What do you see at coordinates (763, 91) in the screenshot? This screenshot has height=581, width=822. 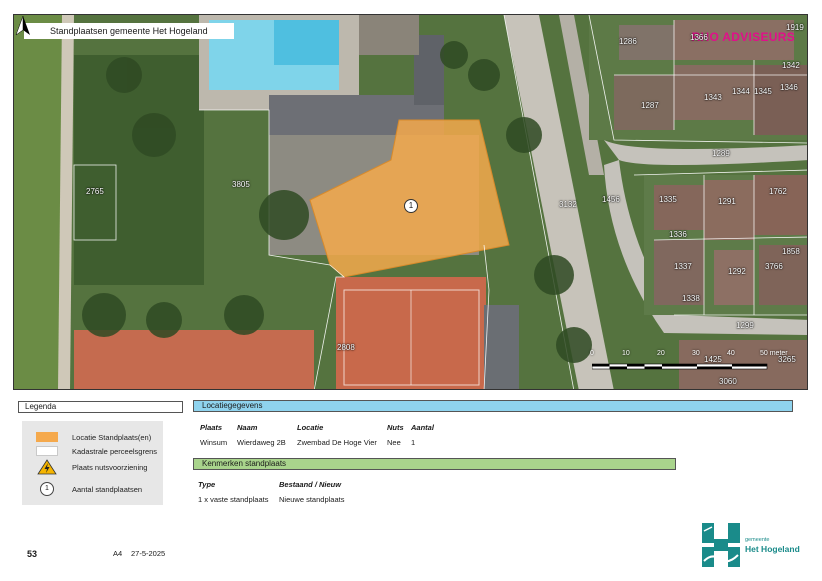 I see `parcel-label: 1345` at bounding box center [763, 91].